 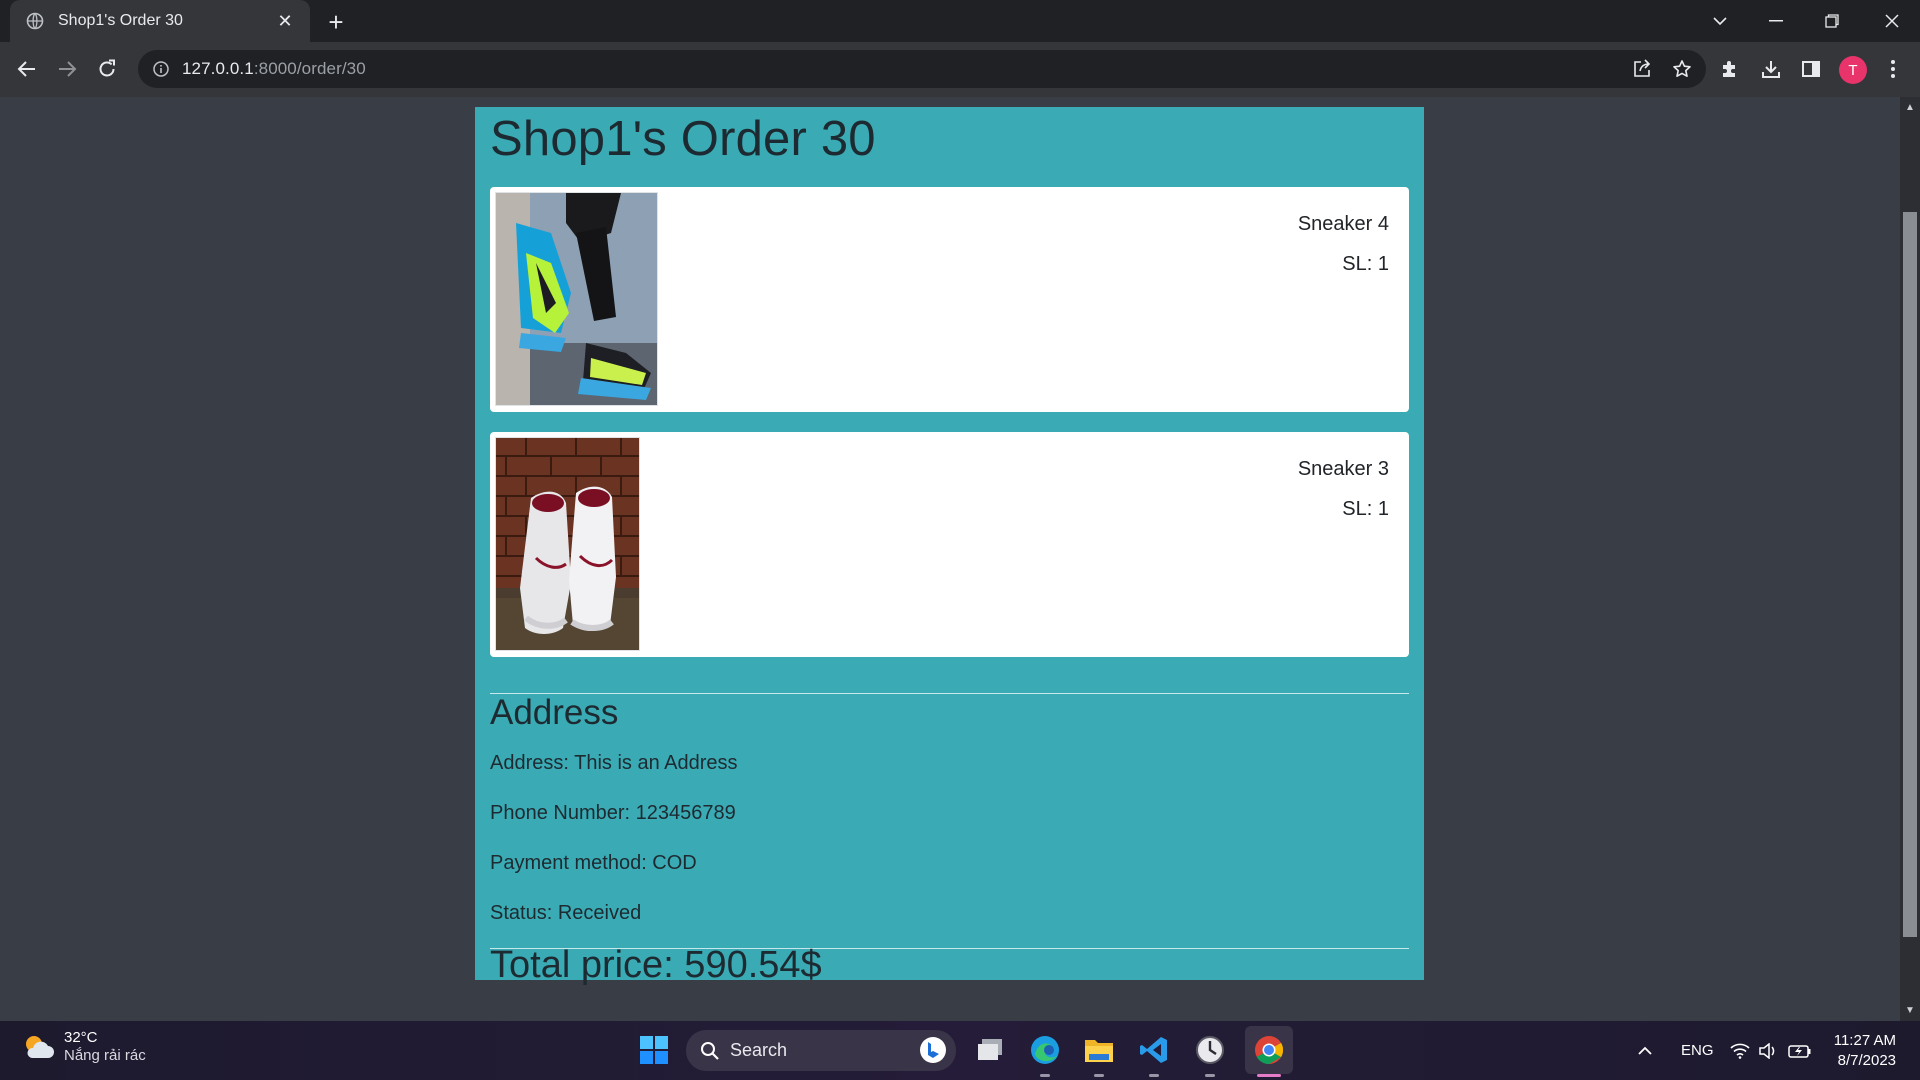 What do you see at coordinates (683, 139) in the screenshot?
I see `page-title: Shop1's Order 30` at bounding box center [683, 139].